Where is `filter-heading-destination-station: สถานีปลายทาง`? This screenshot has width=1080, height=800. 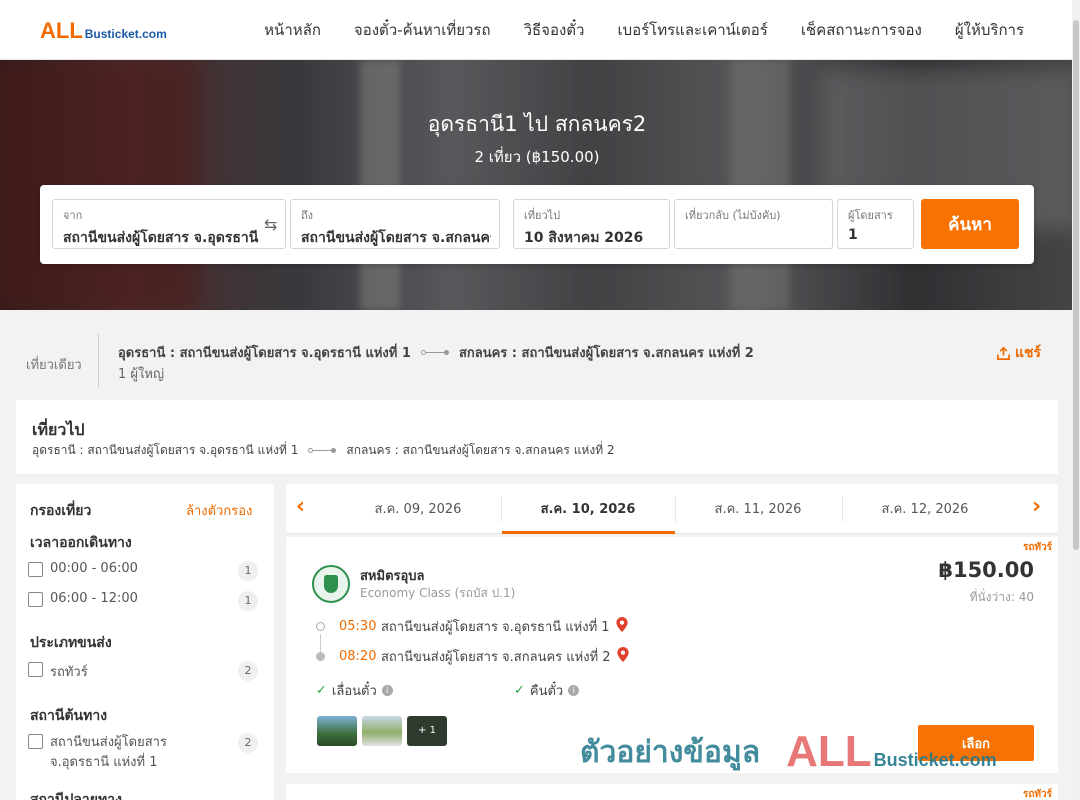 filter-heading-destination-station: สถานีปลายทาง is located at coordinates (76, 796).